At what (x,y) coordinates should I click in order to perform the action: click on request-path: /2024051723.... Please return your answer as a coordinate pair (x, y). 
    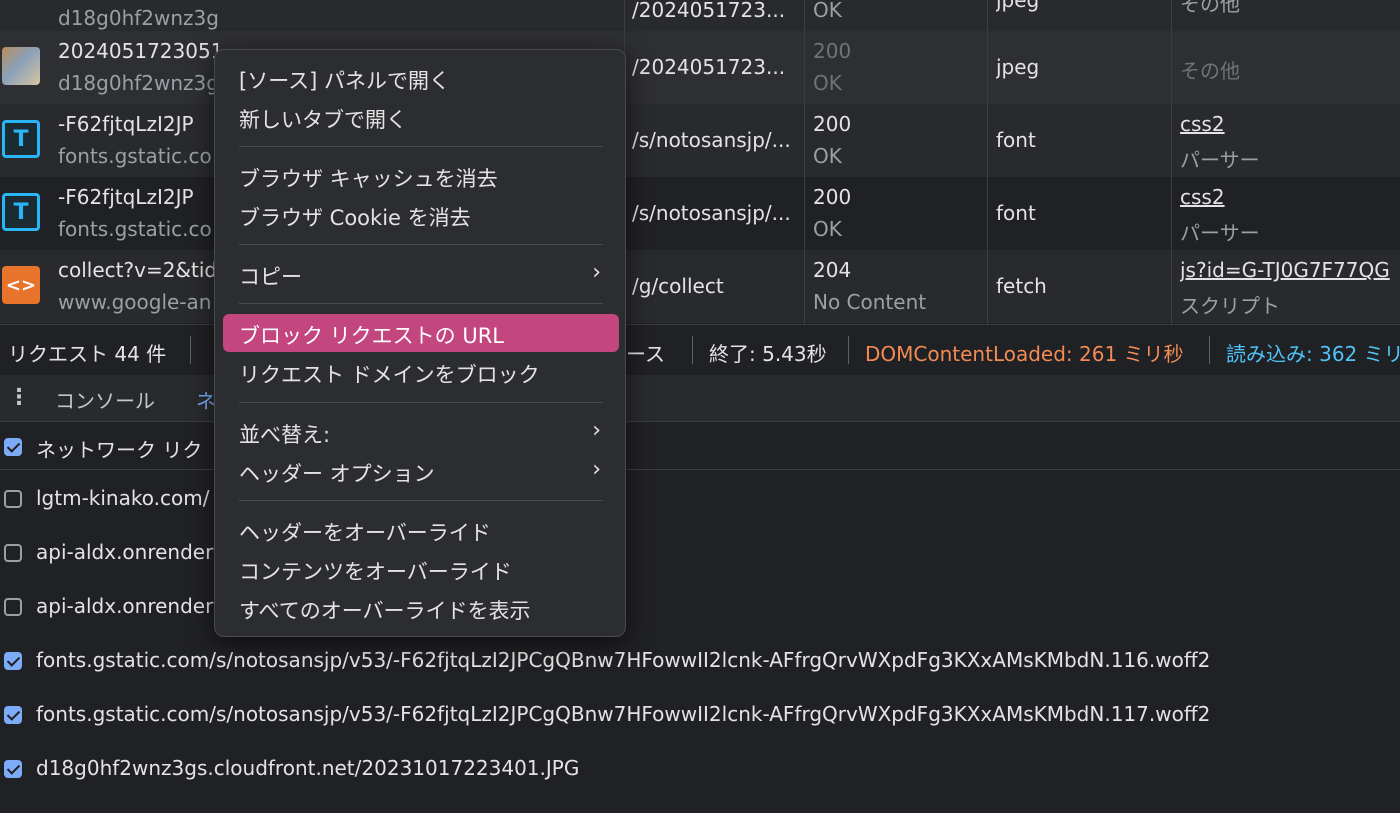
    Looking at the image, I should click on (709, 67).